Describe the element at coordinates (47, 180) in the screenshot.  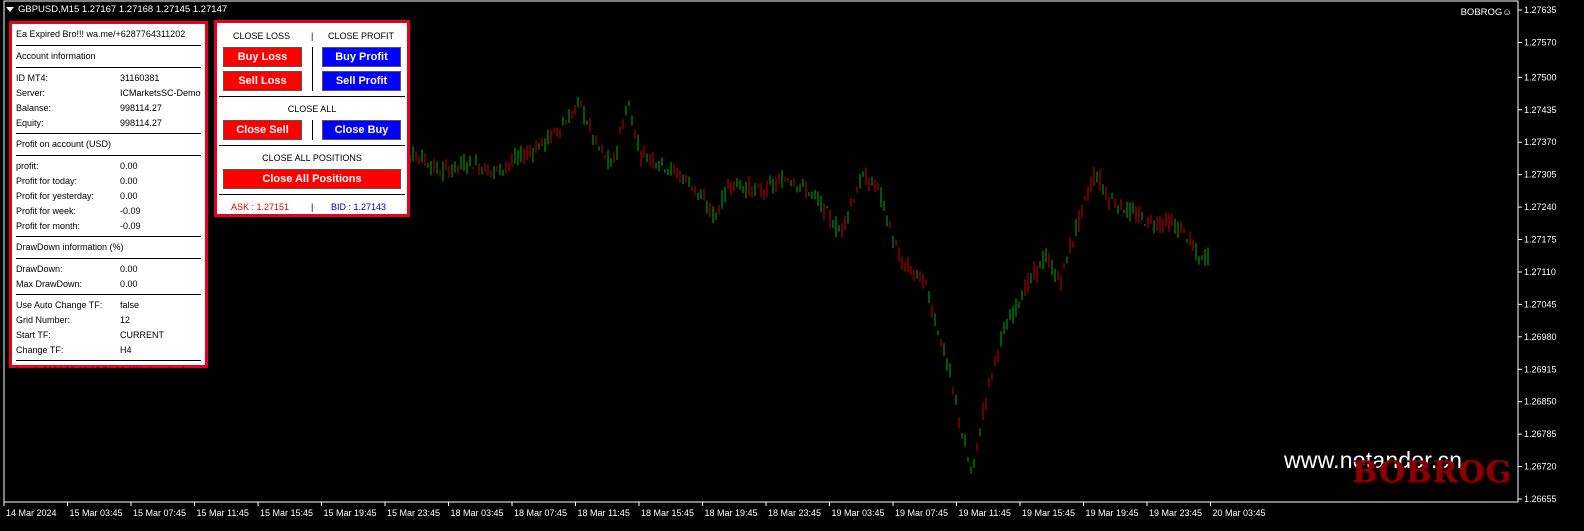
I see `today-label: Profit for today:` at that location.